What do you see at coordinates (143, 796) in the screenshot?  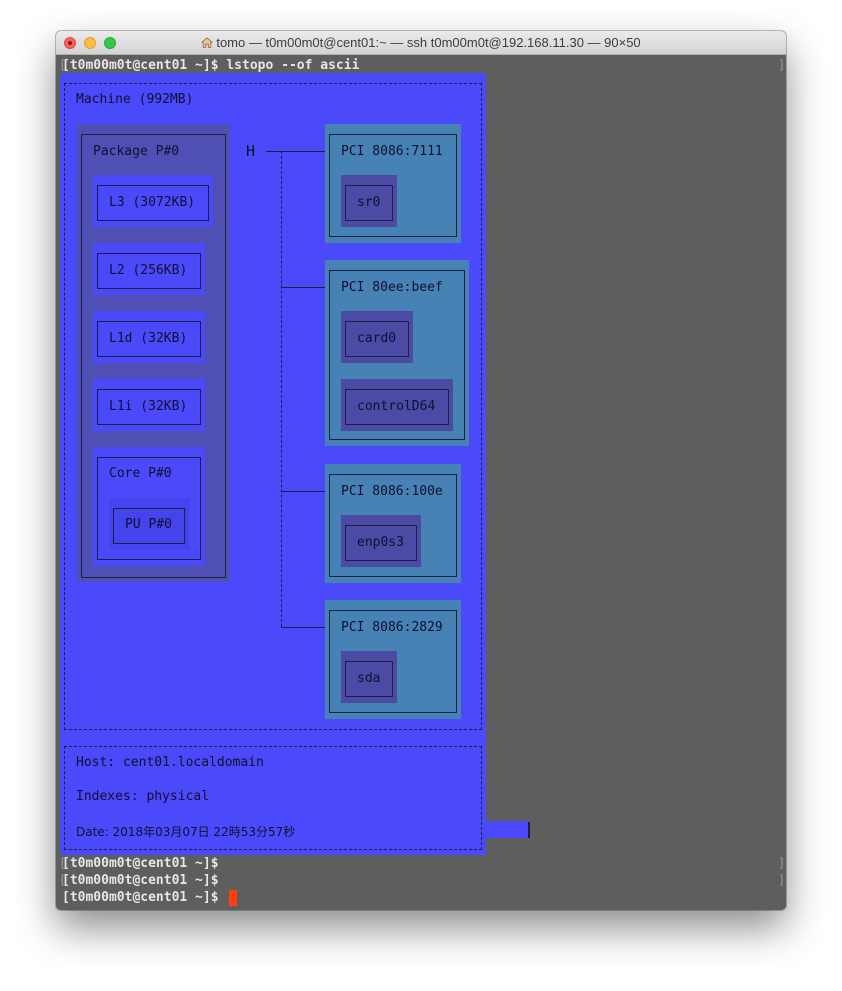 I see `indexes-info: Indexes: physical` at bounding box center [143, 796].